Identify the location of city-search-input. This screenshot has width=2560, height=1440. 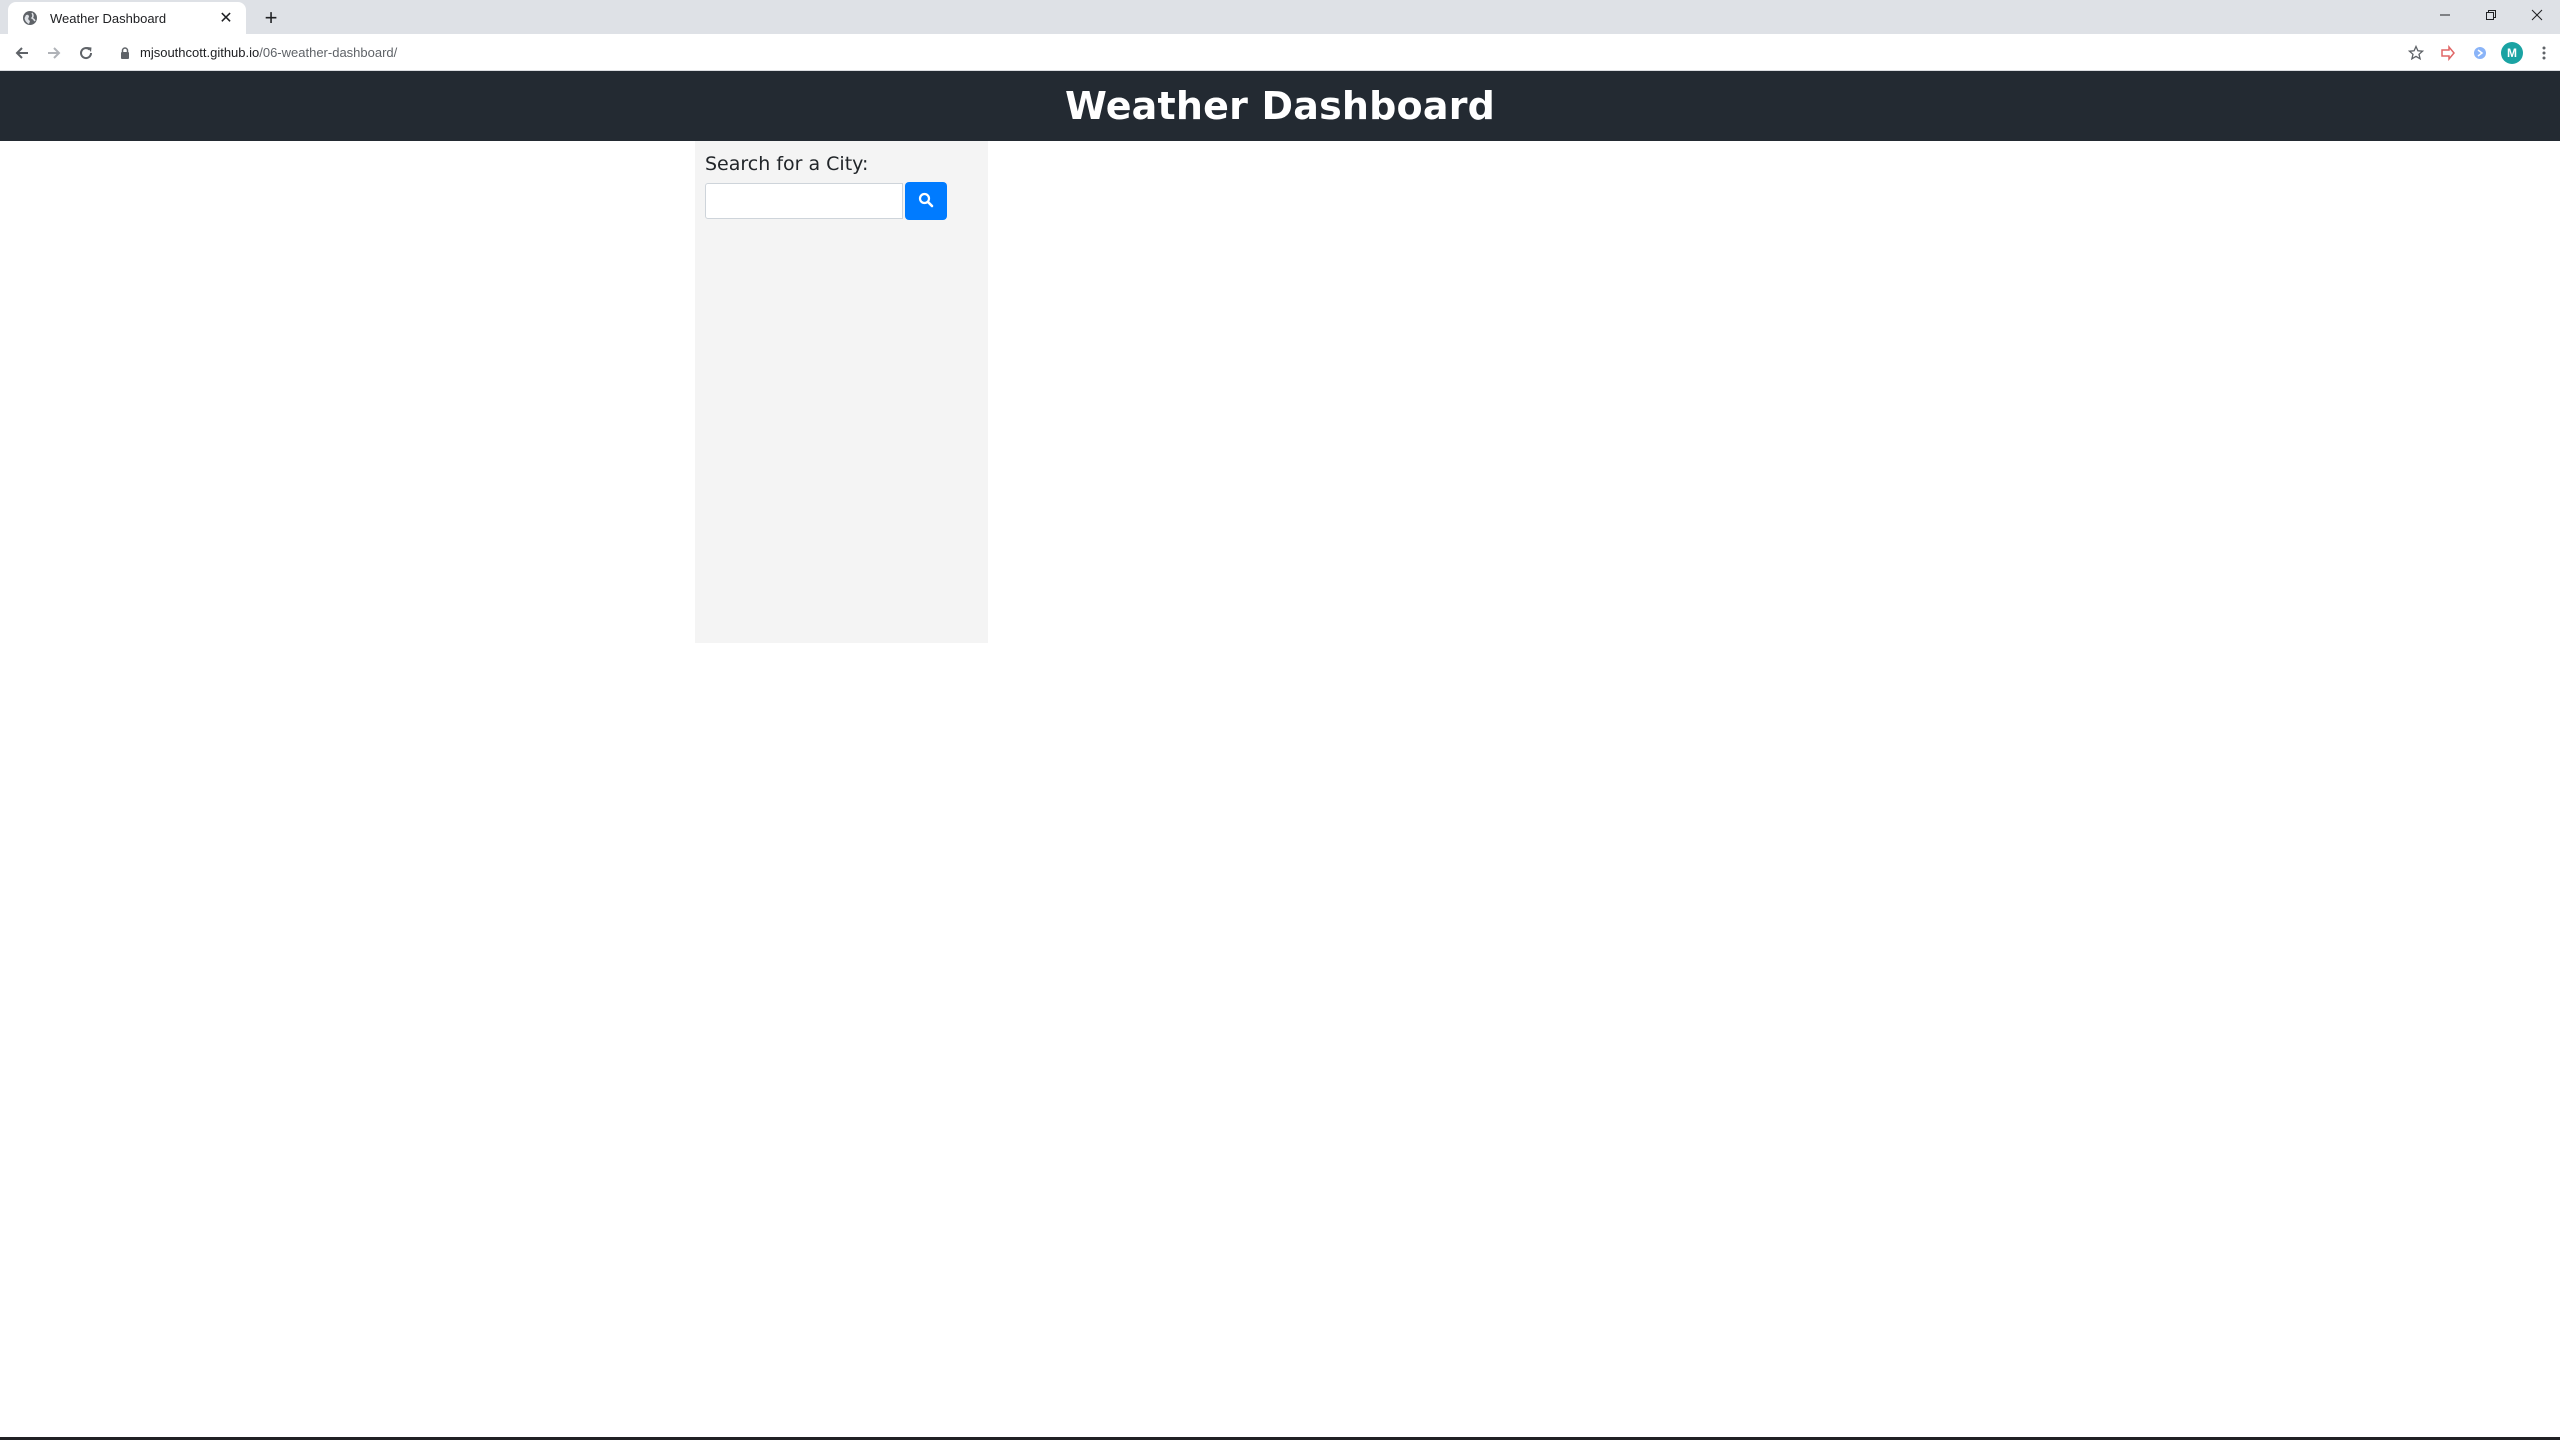
(804, 201).